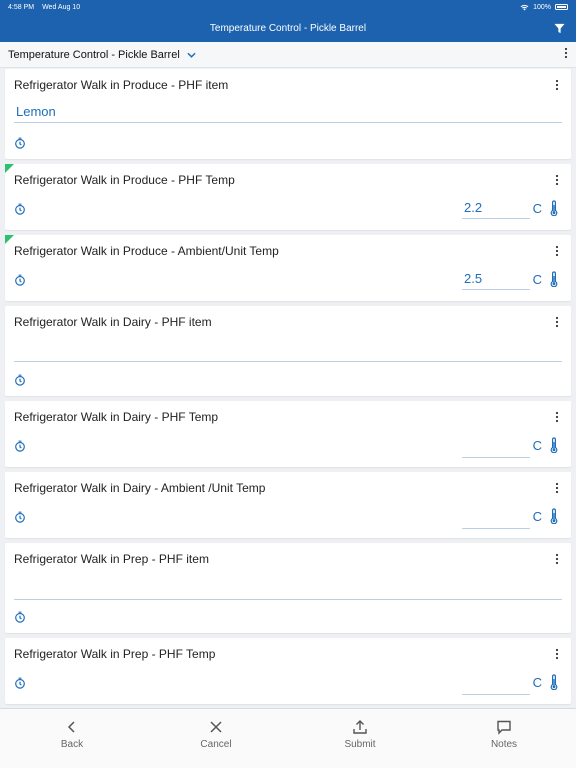 The width and height of the screenshot is (576, 768). I want to click on filter-icon, so click(559, 28).